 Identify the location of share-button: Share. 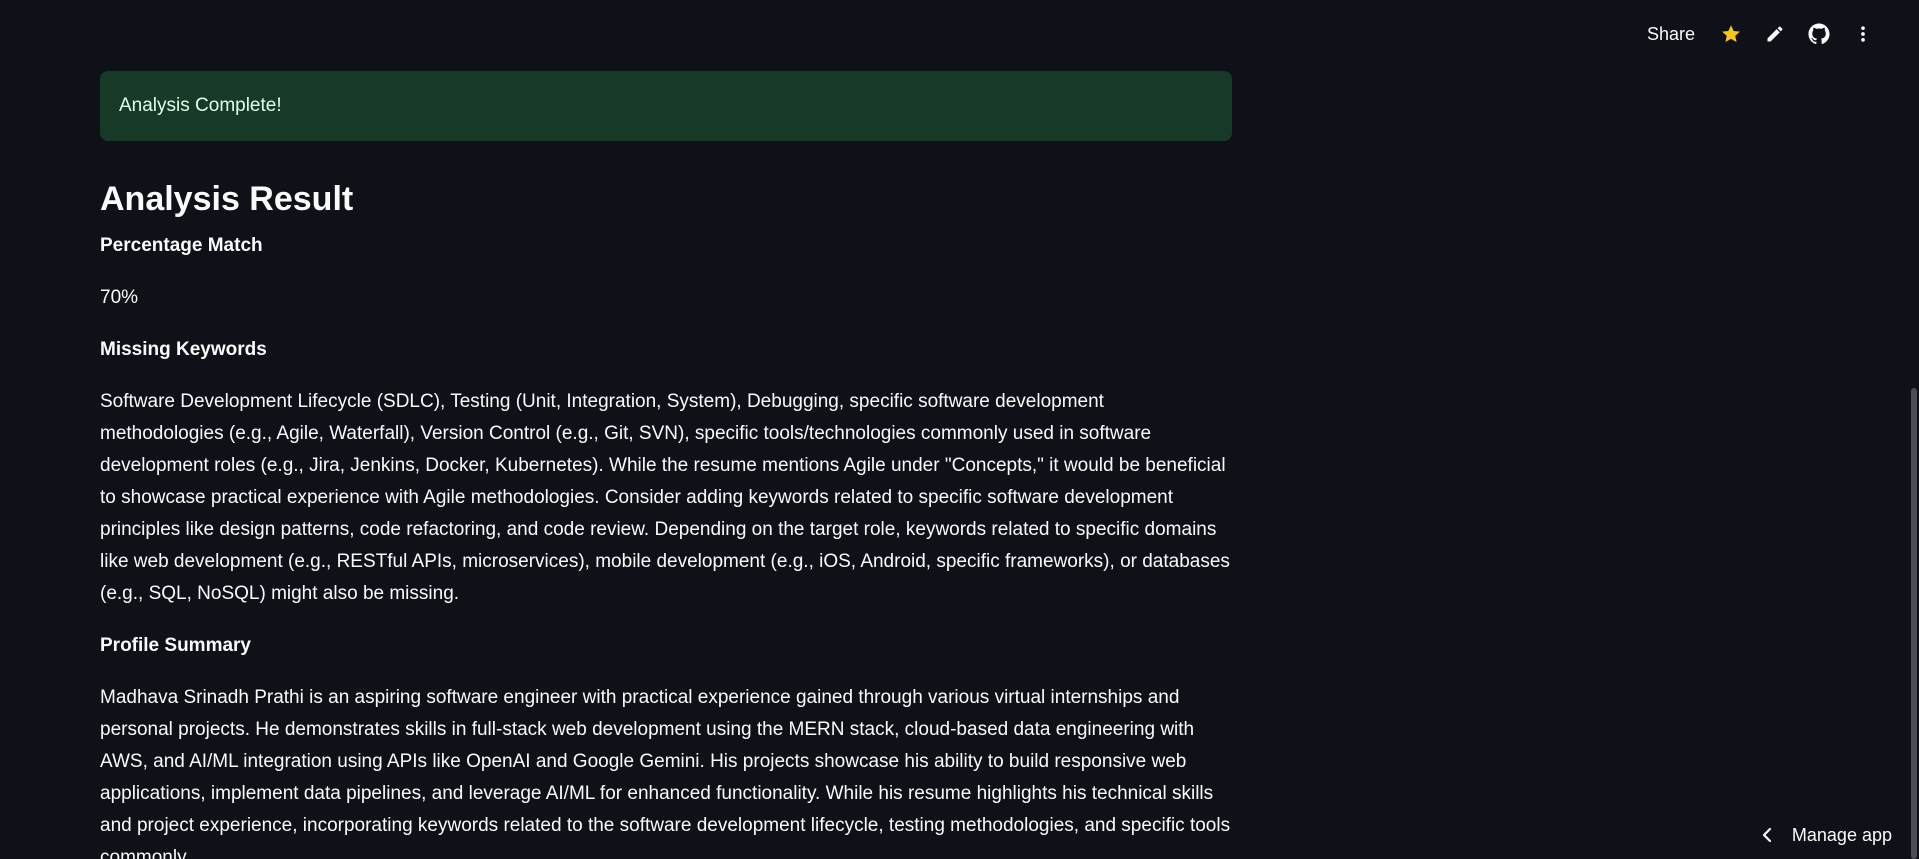
(1671, 34).